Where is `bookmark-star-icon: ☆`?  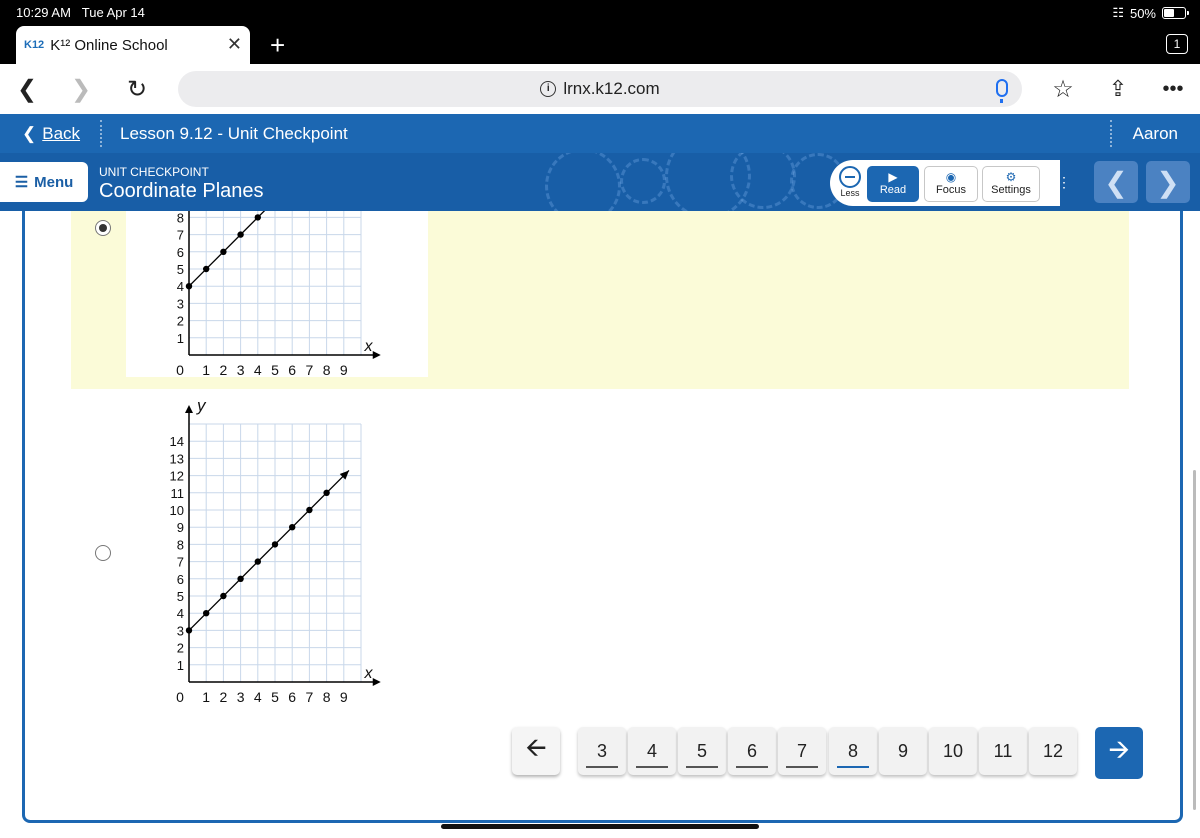 bookmark-star-icon: ☆ is located at coordinates (1063, 89).